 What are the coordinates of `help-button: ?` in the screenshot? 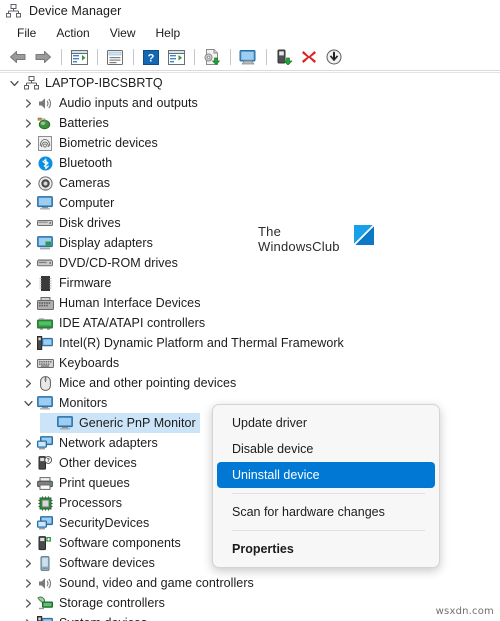 It's located at (151, 57).